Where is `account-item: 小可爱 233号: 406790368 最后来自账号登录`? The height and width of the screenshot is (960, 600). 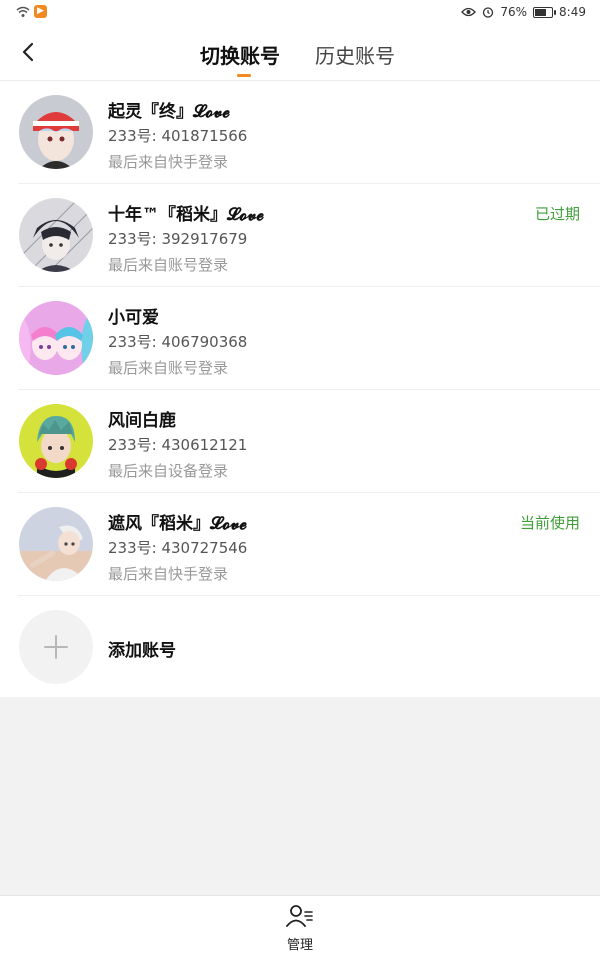
account-item: 小可爱 233号: 406790368 最后来自账号登录 is located at coordinates (300, 338).